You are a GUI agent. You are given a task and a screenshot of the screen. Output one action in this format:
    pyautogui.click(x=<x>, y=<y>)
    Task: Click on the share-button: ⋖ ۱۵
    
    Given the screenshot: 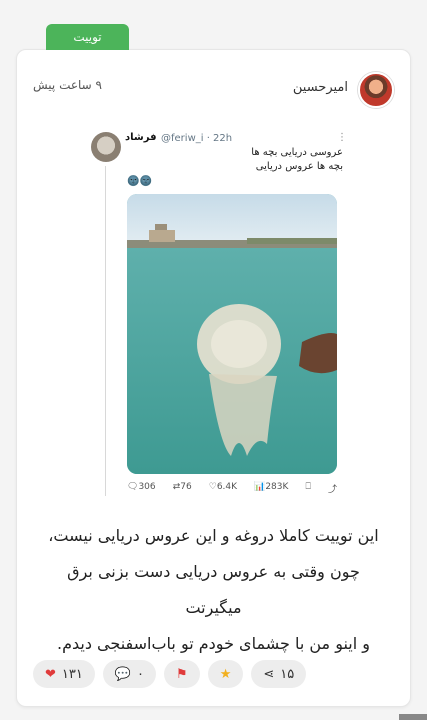 What is the action you would take?
    pyautogui.click(x=279, y=674)
    